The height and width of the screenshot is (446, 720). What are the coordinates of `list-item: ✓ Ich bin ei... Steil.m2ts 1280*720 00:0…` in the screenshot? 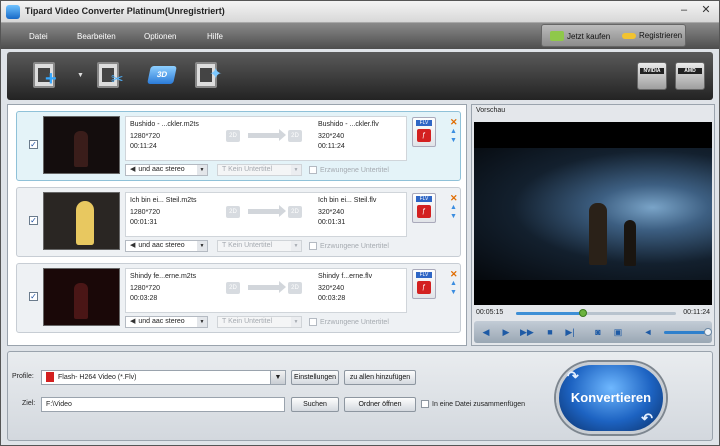 It's located at (238, 222).